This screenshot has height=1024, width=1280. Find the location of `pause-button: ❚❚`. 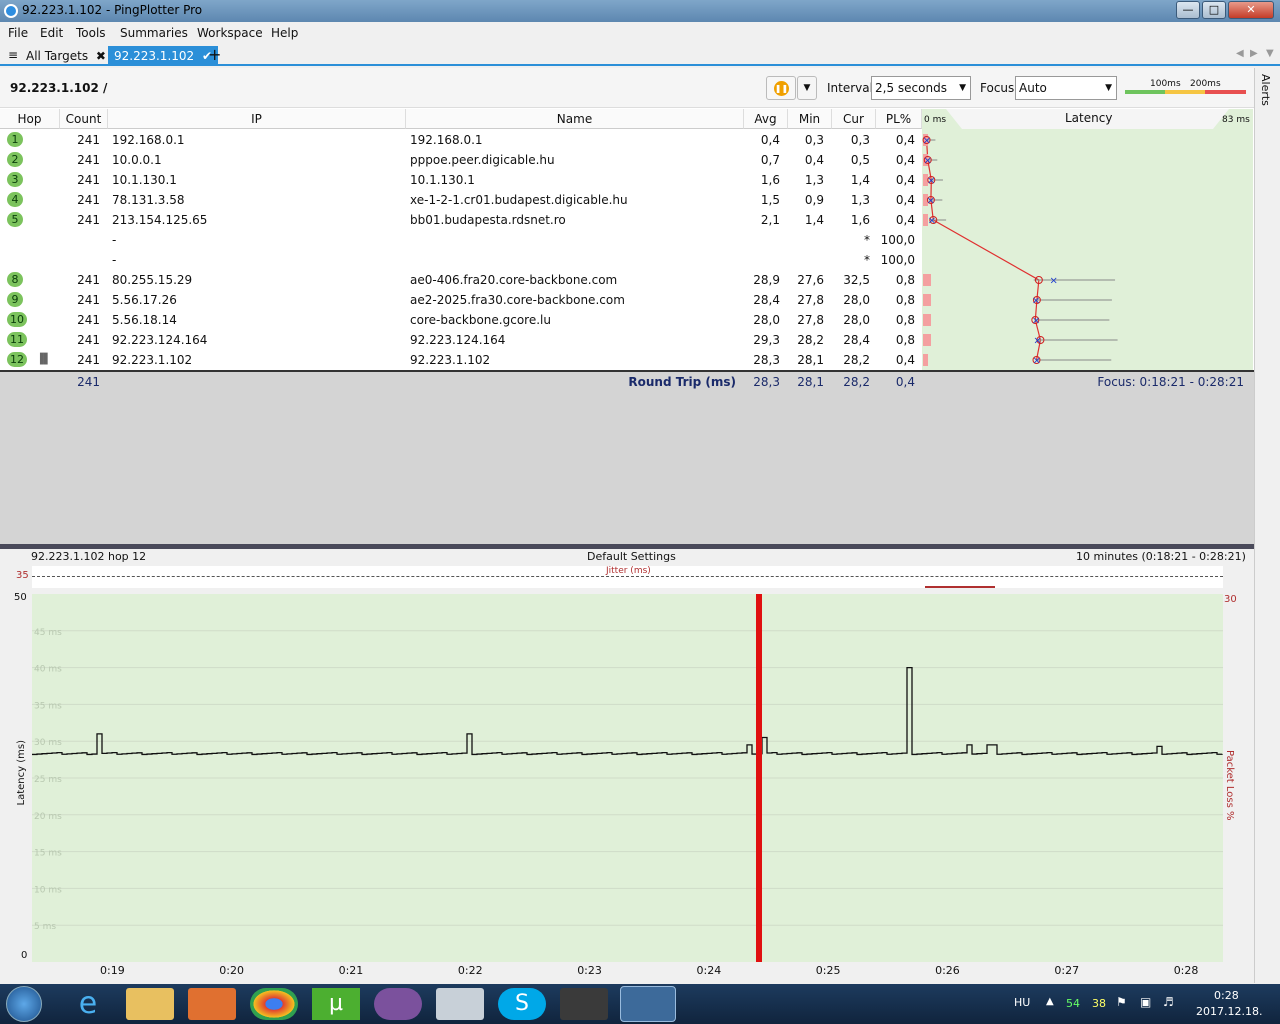

pause-button: ❚❚ is located at coordinates (781, 88).